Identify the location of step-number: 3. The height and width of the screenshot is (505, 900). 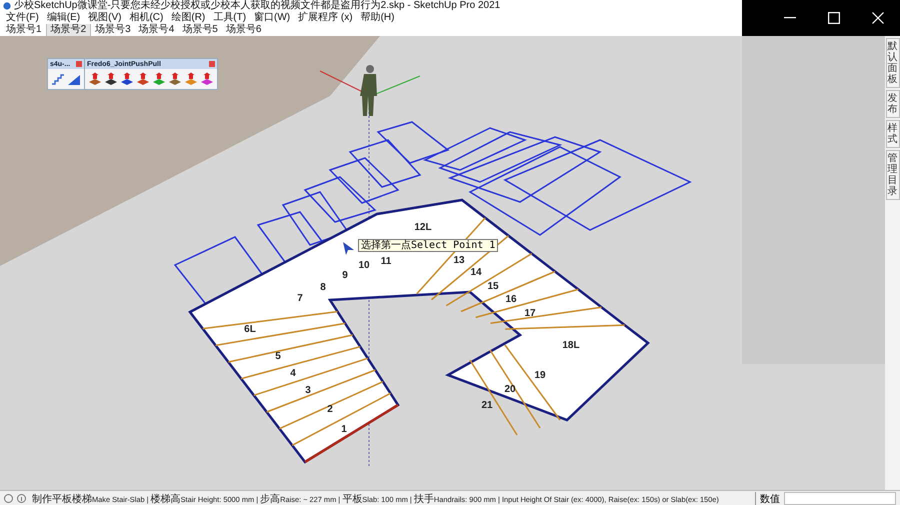
(308, 390).